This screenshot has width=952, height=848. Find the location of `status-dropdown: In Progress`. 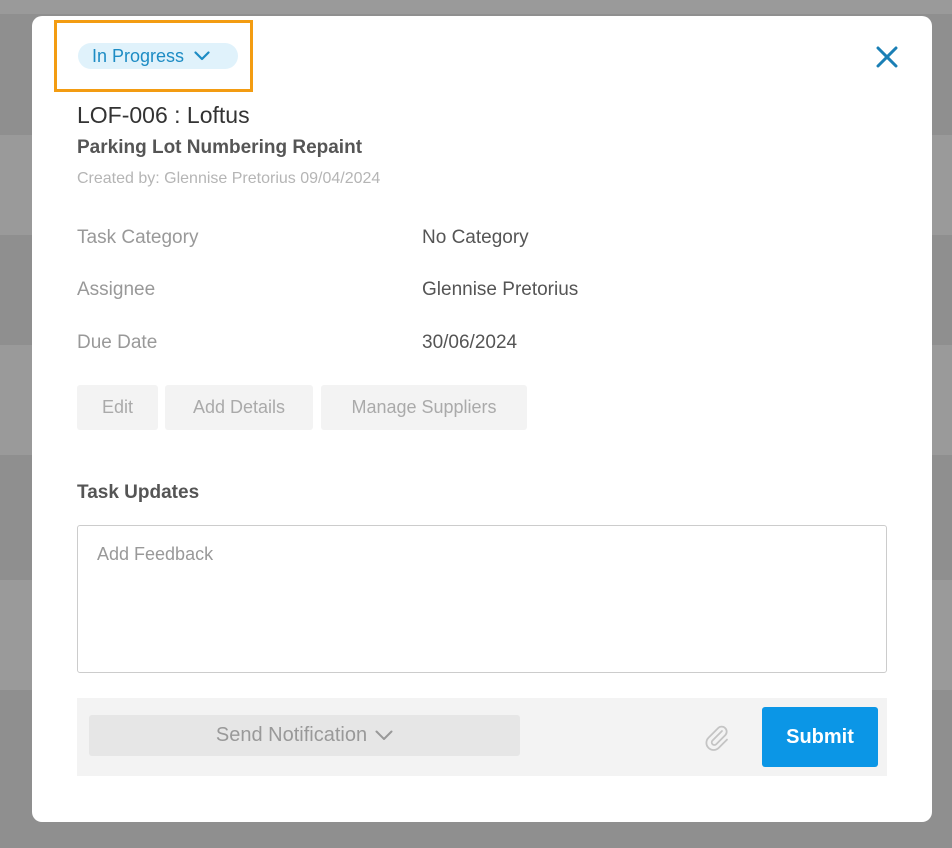

status-dropdown: In Progress is located at coordinates (158, 56).